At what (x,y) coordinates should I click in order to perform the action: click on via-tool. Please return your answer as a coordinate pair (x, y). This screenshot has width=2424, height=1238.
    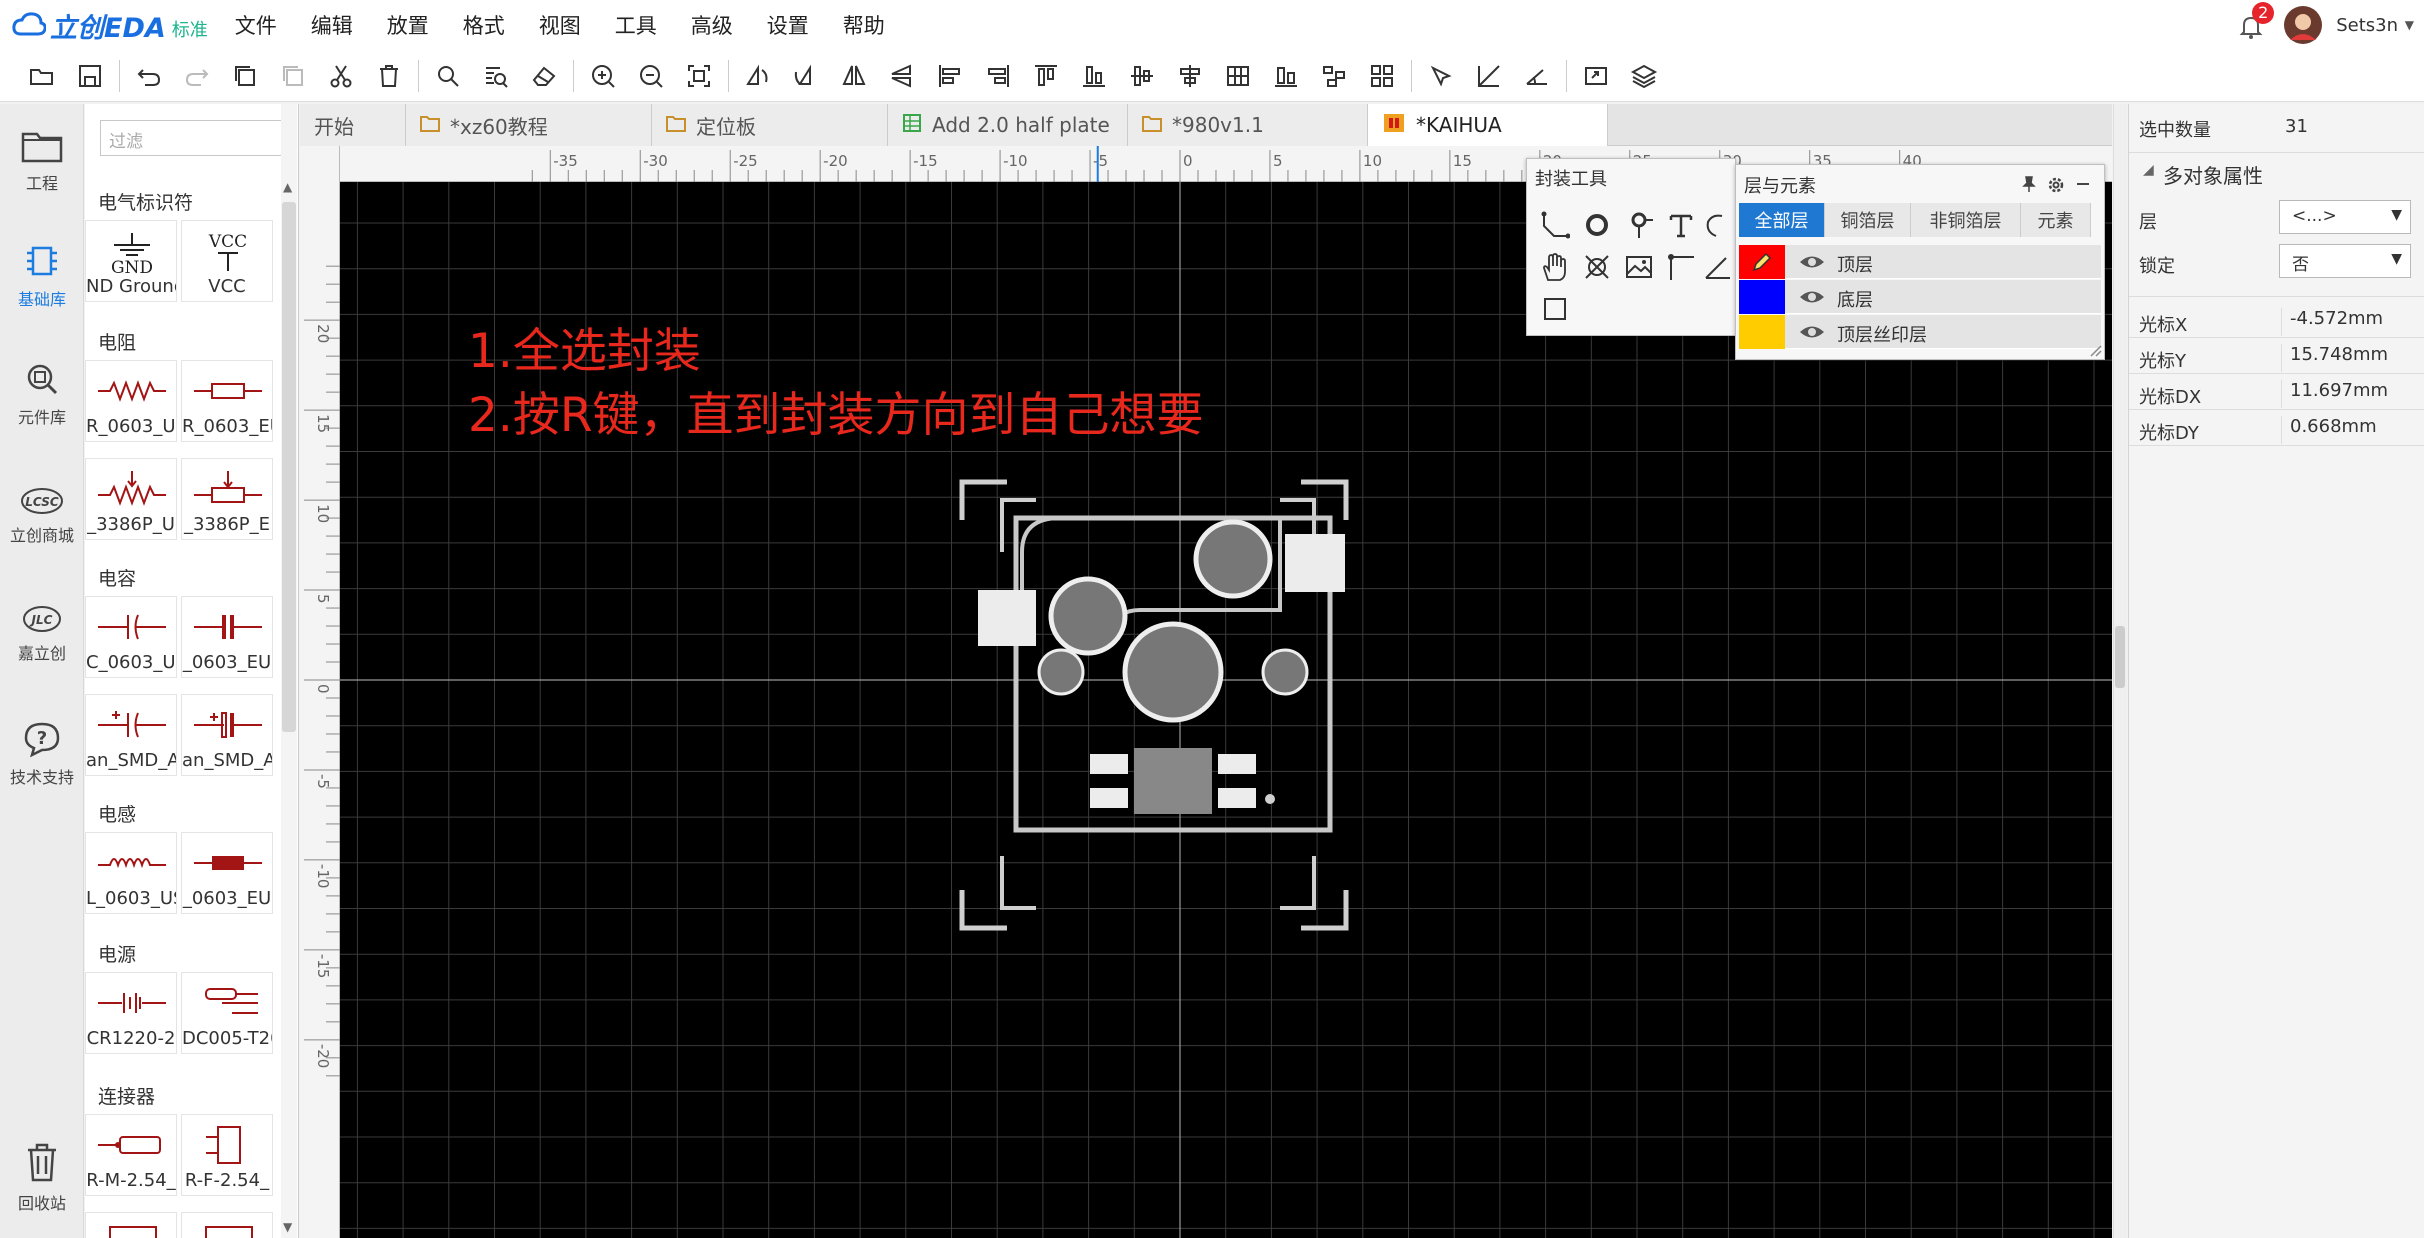
    Looking at the image, I should click on (1639, 225).